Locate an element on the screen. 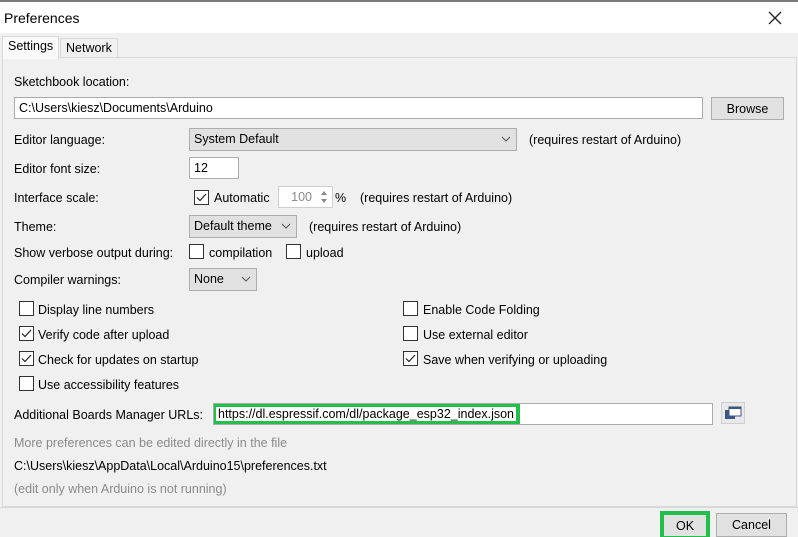 This screenshot has height=537, width=798. save-when-verifying-checkbox is located at coordinates (410, 358).